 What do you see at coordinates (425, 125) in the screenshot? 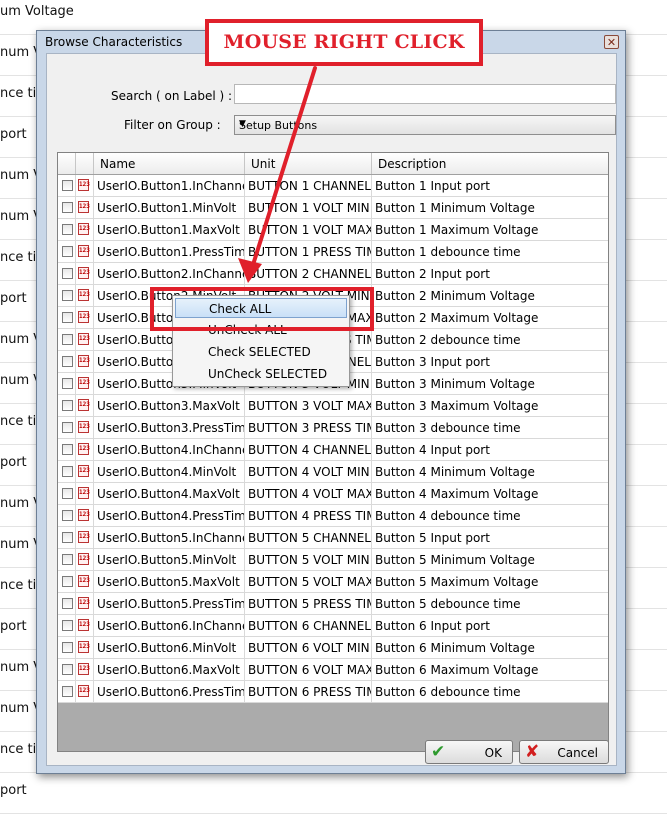
I see `filter-group-select: Setup Buttons ▼` at bounding box center [425, 125].